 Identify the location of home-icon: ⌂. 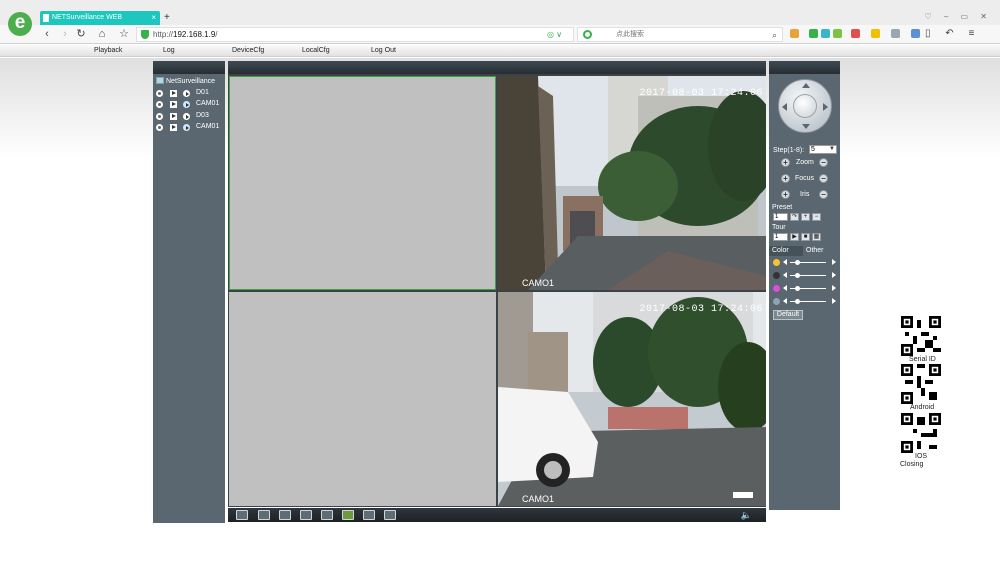
(102, 34).